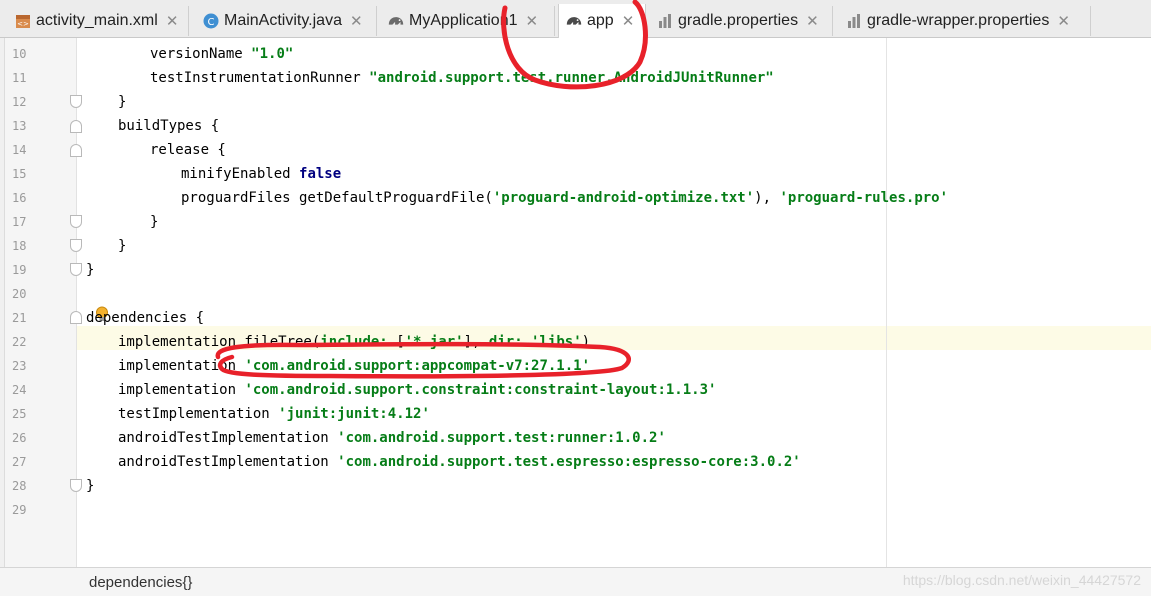 This screenshot has width=1151, height=596. Describe the element at coordinates (535, 342) in the screenshot. I see `string-token: dir: 'libs'` at that location.